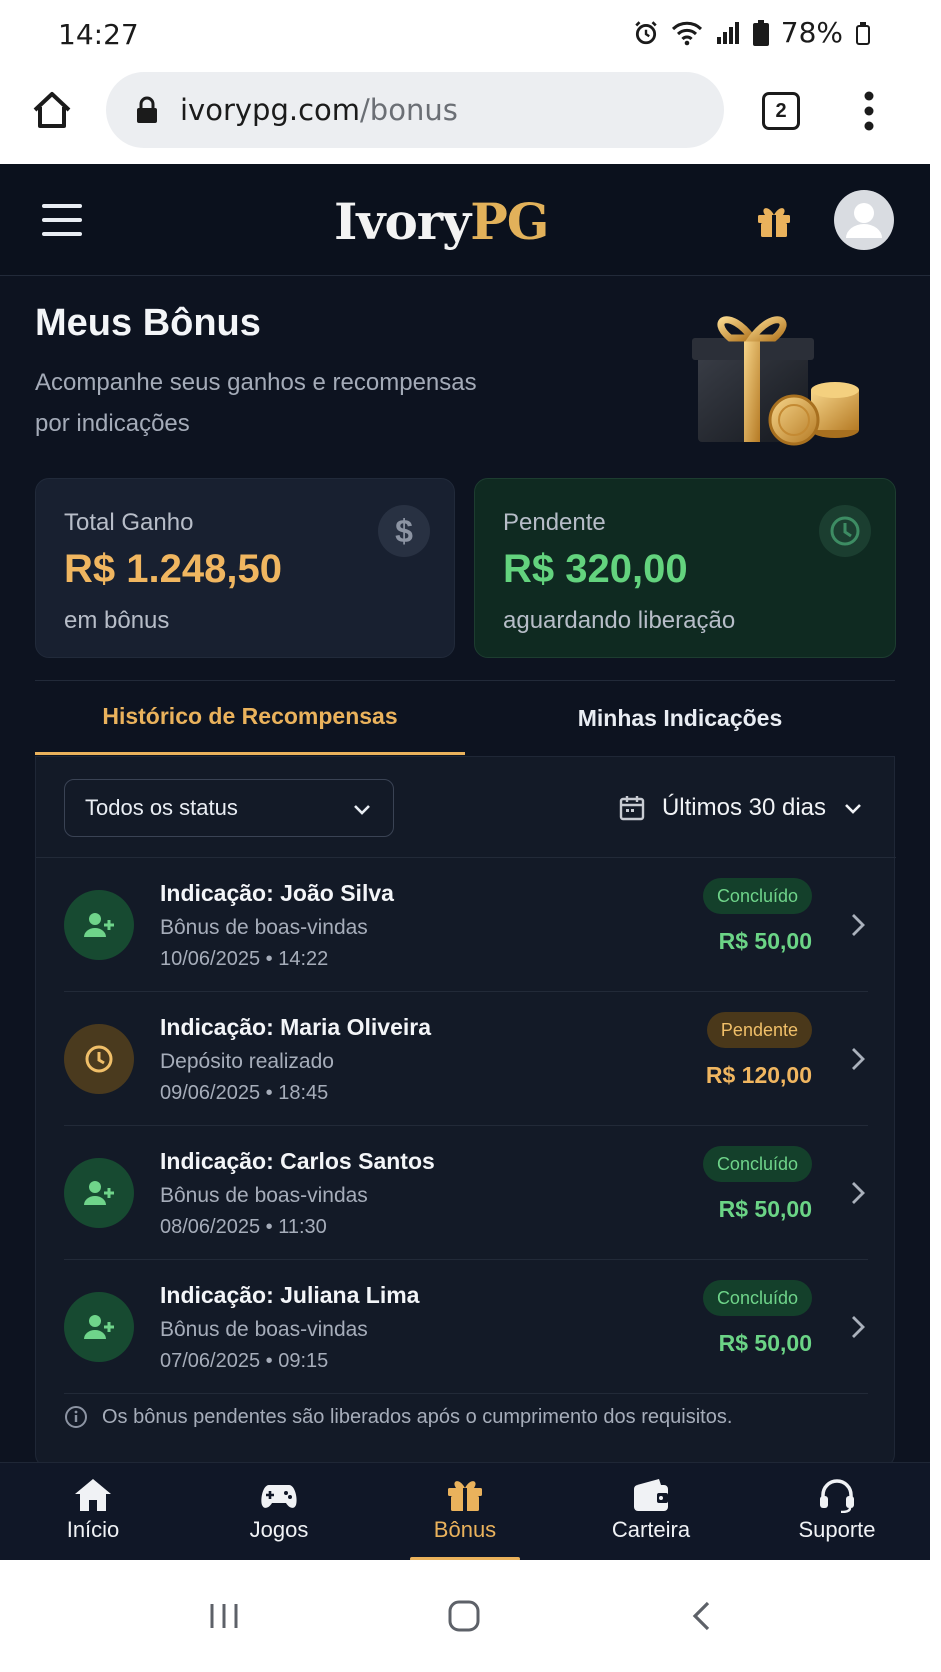 The height and width of the screenshot is (1672, 941). What do you see at coordinates (595, 569) in the screenshot?
I see `pending-value: R$ 320,00` at bounding box center [595, 569].